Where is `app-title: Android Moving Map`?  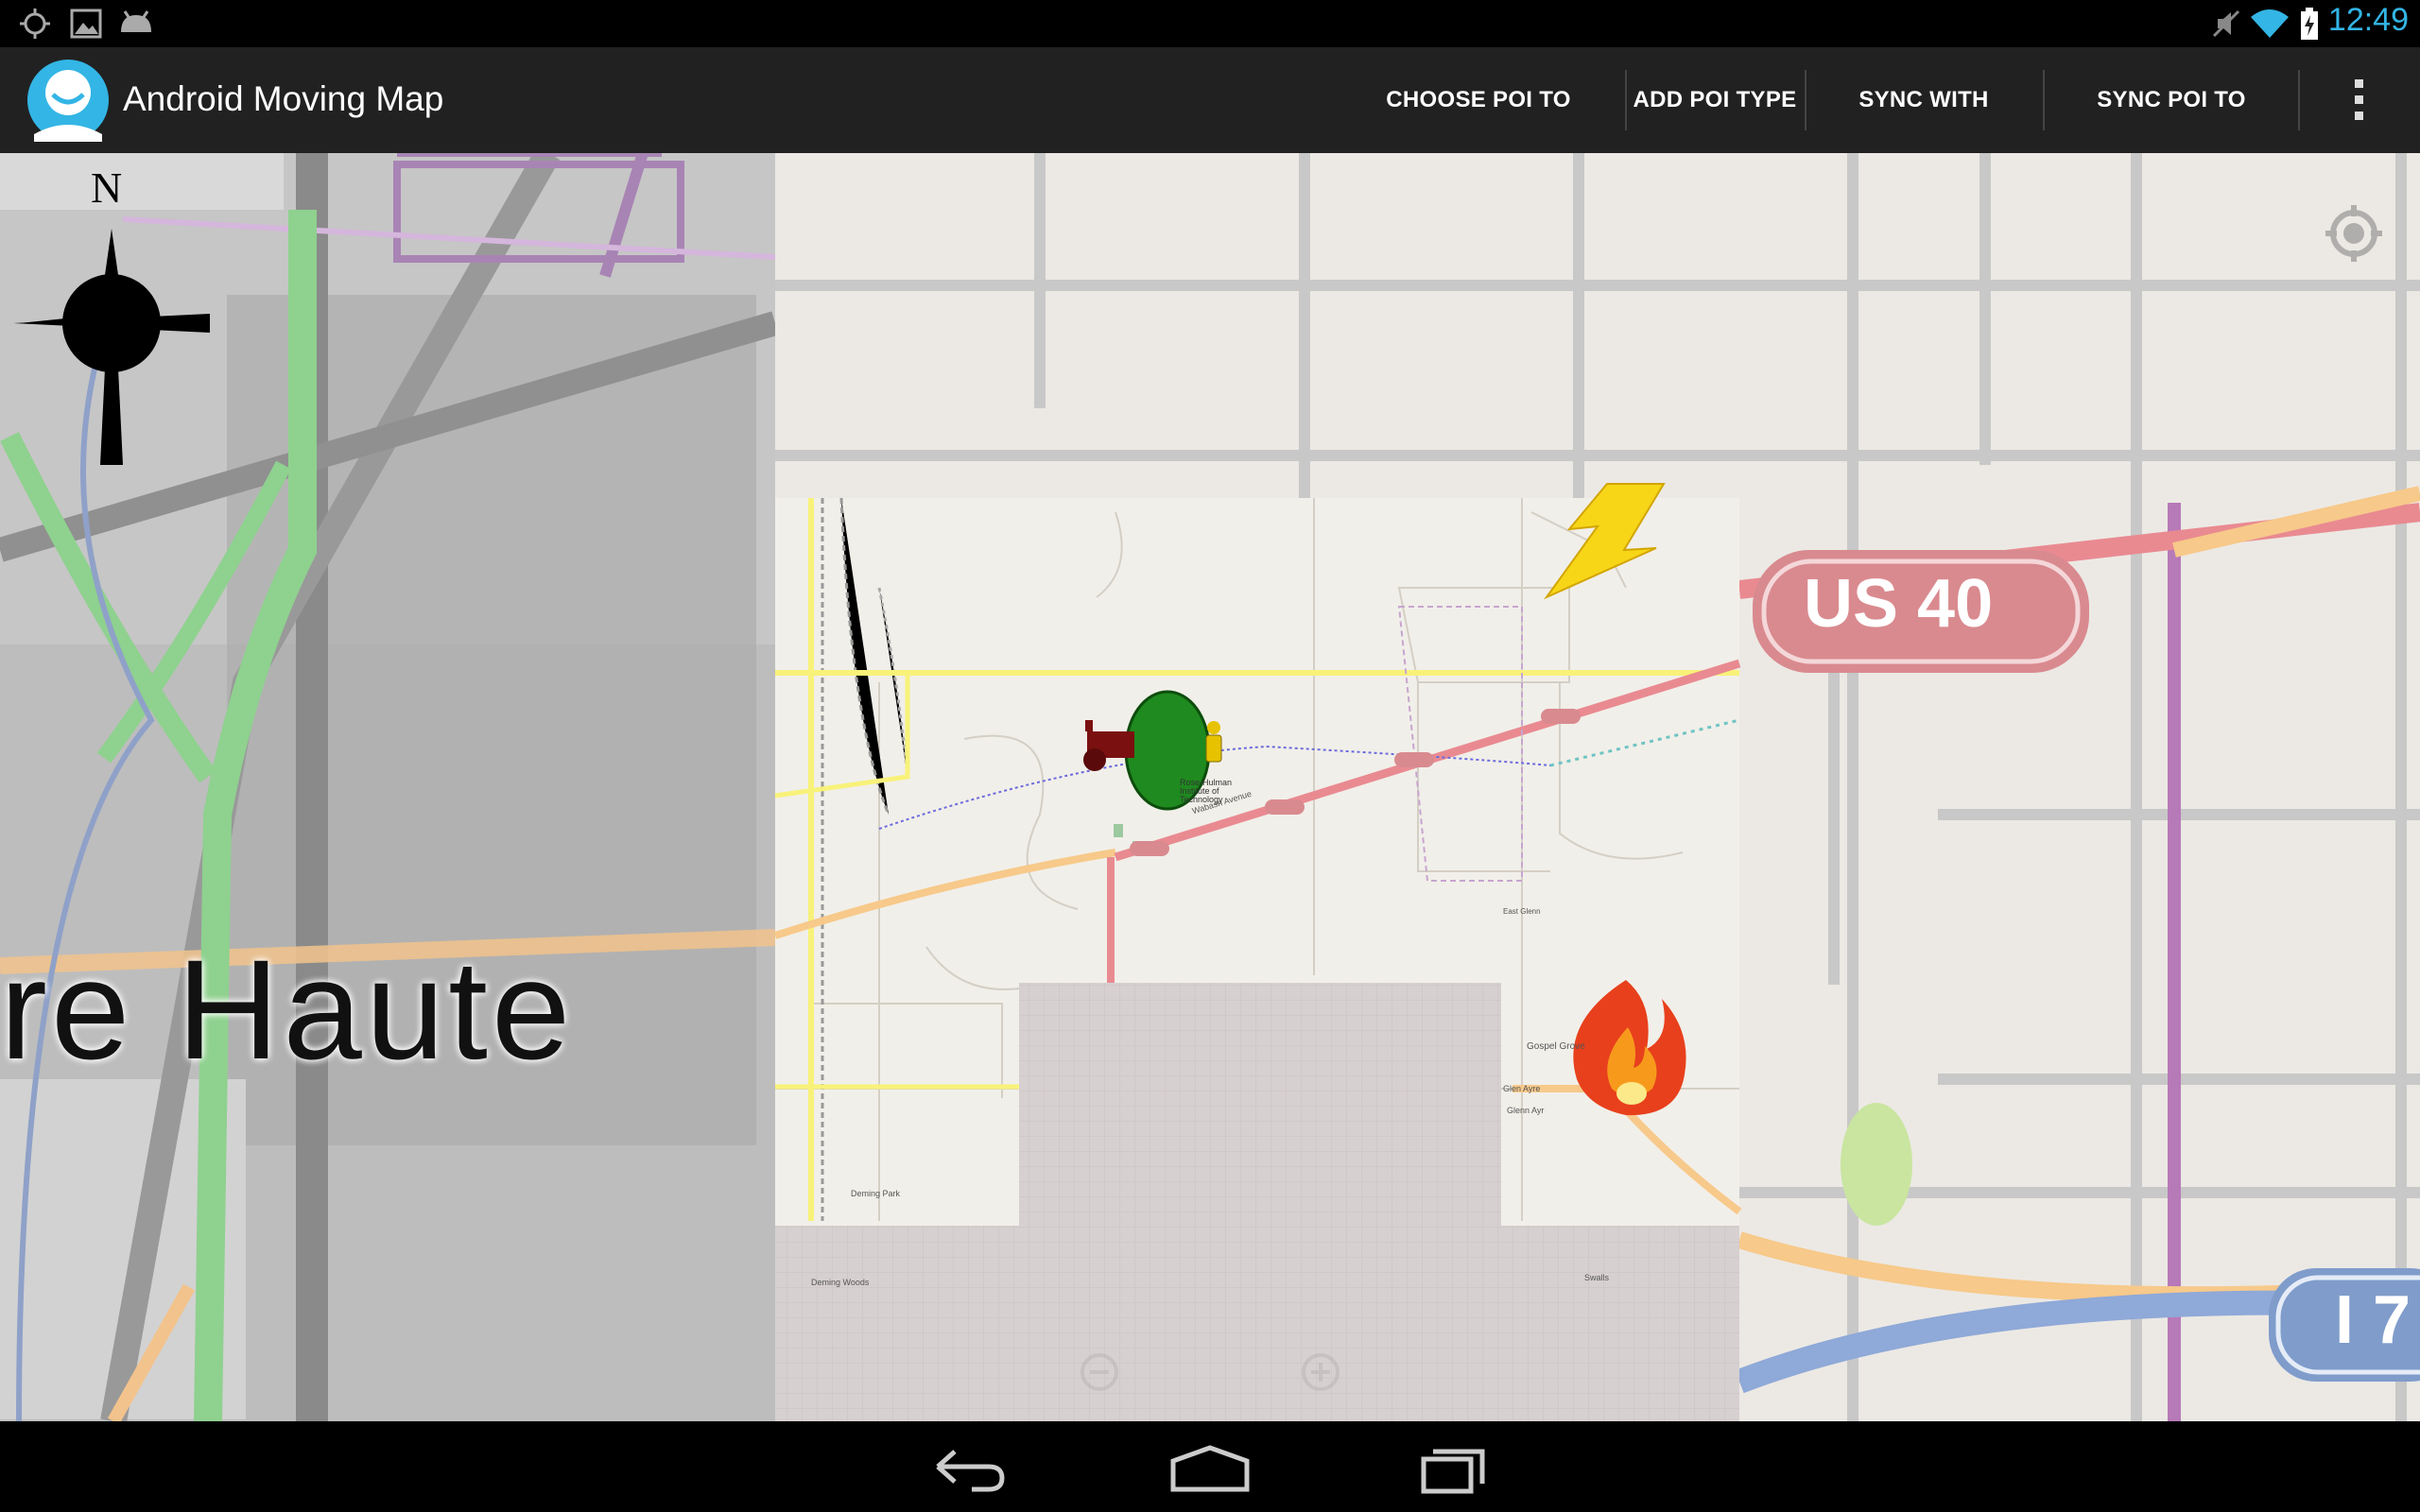 app-title: Android Moving Map is located at coordinates (283, 98).